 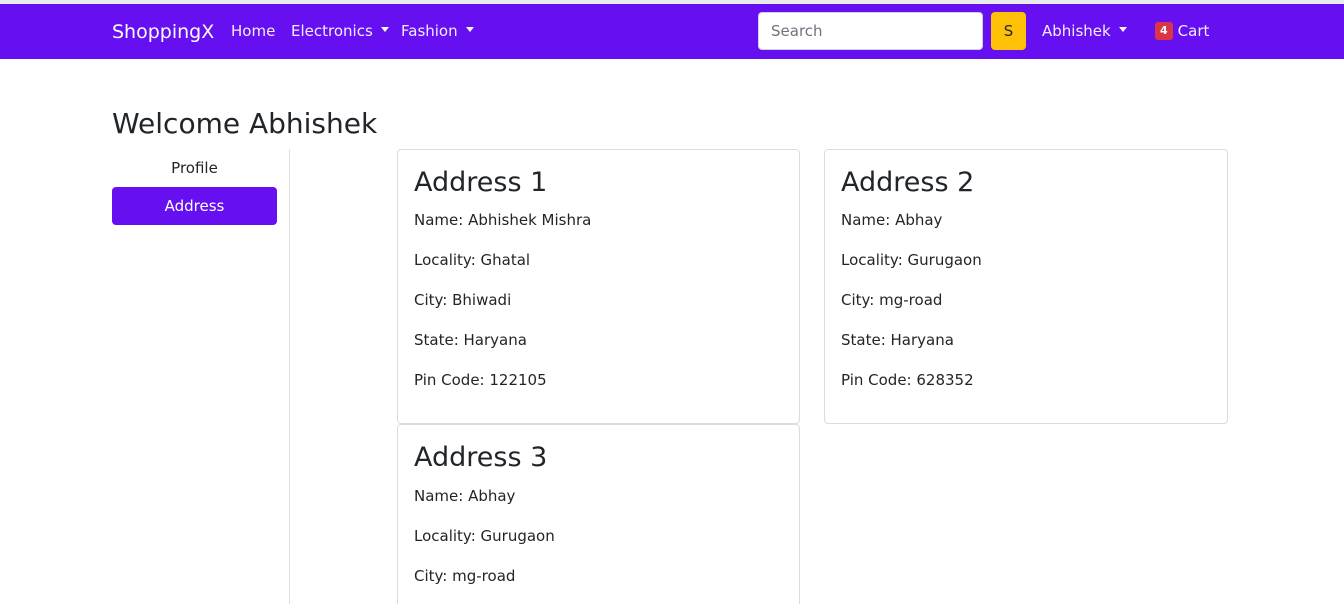 What do you see at coordinates (1164, 30) in the screenshot?
I see `cart-count-badge: 4` at bounding box center [1164, 30].